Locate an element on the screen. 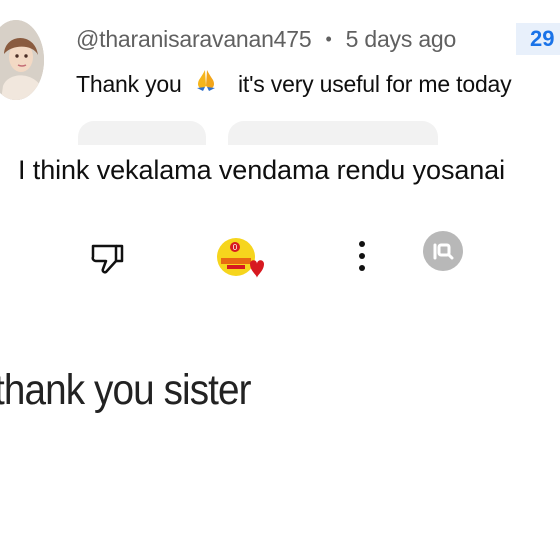  comment-timestamp: 5 days ago is located at coordinates (401, 38).